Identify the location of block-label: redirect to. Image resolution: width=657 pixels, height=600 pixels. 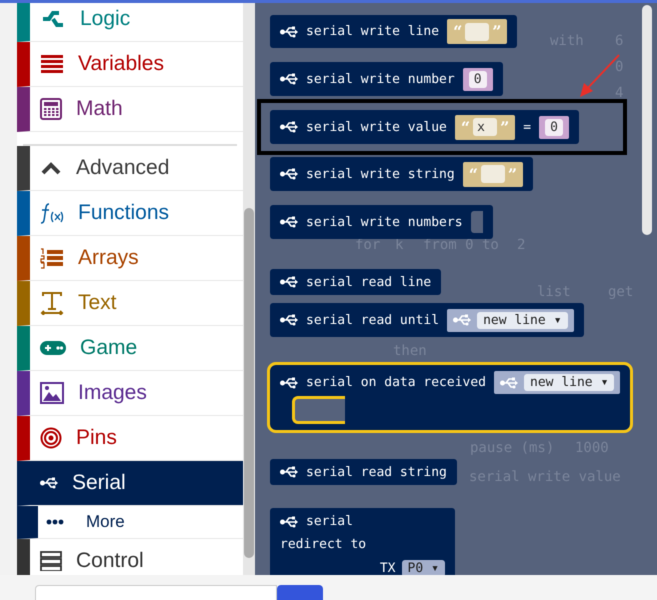
(324, 544).